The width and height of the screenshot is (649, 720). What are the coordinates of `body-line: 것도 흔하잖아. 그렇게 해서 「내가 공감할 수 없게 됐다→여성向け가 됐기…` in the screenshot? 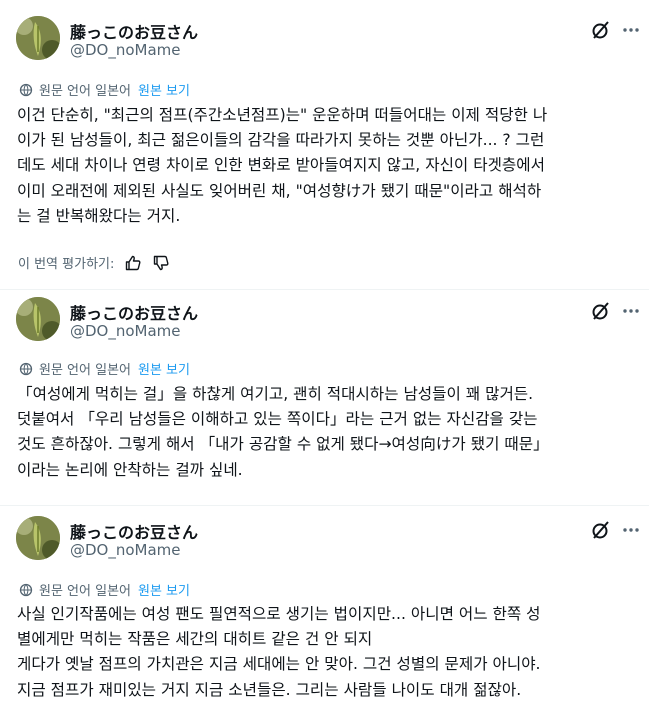 It's located at (283, 444).